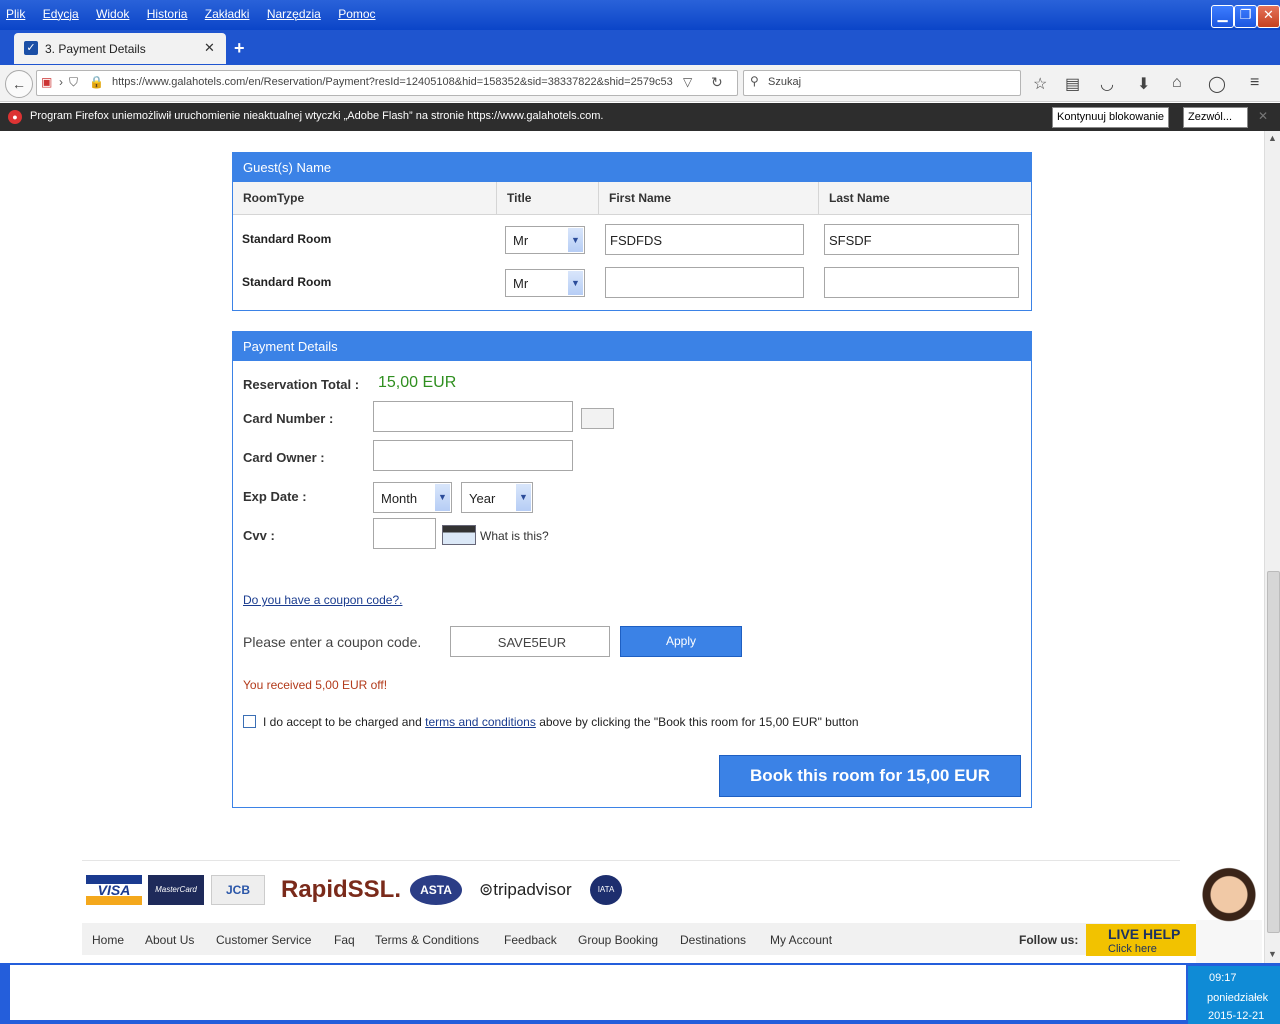 Image resolution: width=1280 pixels, height=1024 pixels. Describe the element at coordinates (412, 497) in the screenshot. I see `exp-month-select: Month ▼` at that location.